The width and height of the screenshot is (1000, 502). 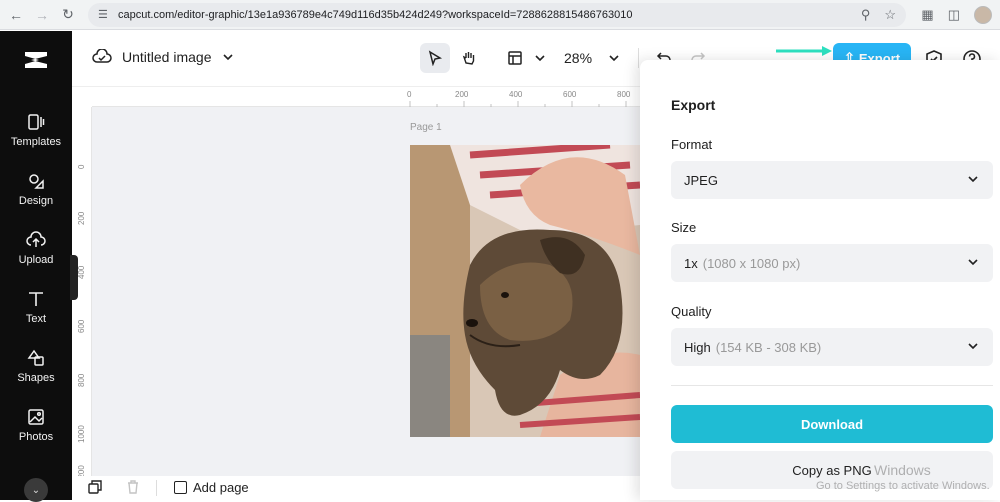 What do you see at coordinates (804, 51) in the screenshot?
I see `highlight-arrow-icon` at bounding box center [804, 51].